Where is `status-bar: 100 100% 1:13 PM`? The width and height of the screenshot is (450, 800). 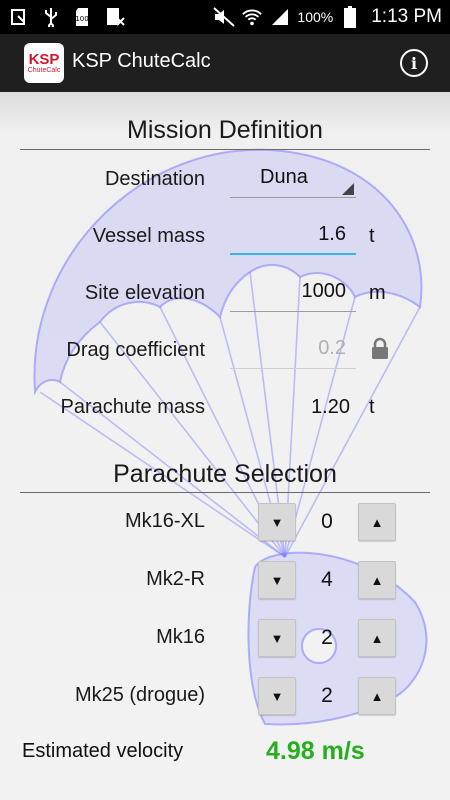
status-bar: 100 100% 1:13 PM is located at coordinates (225, 17).